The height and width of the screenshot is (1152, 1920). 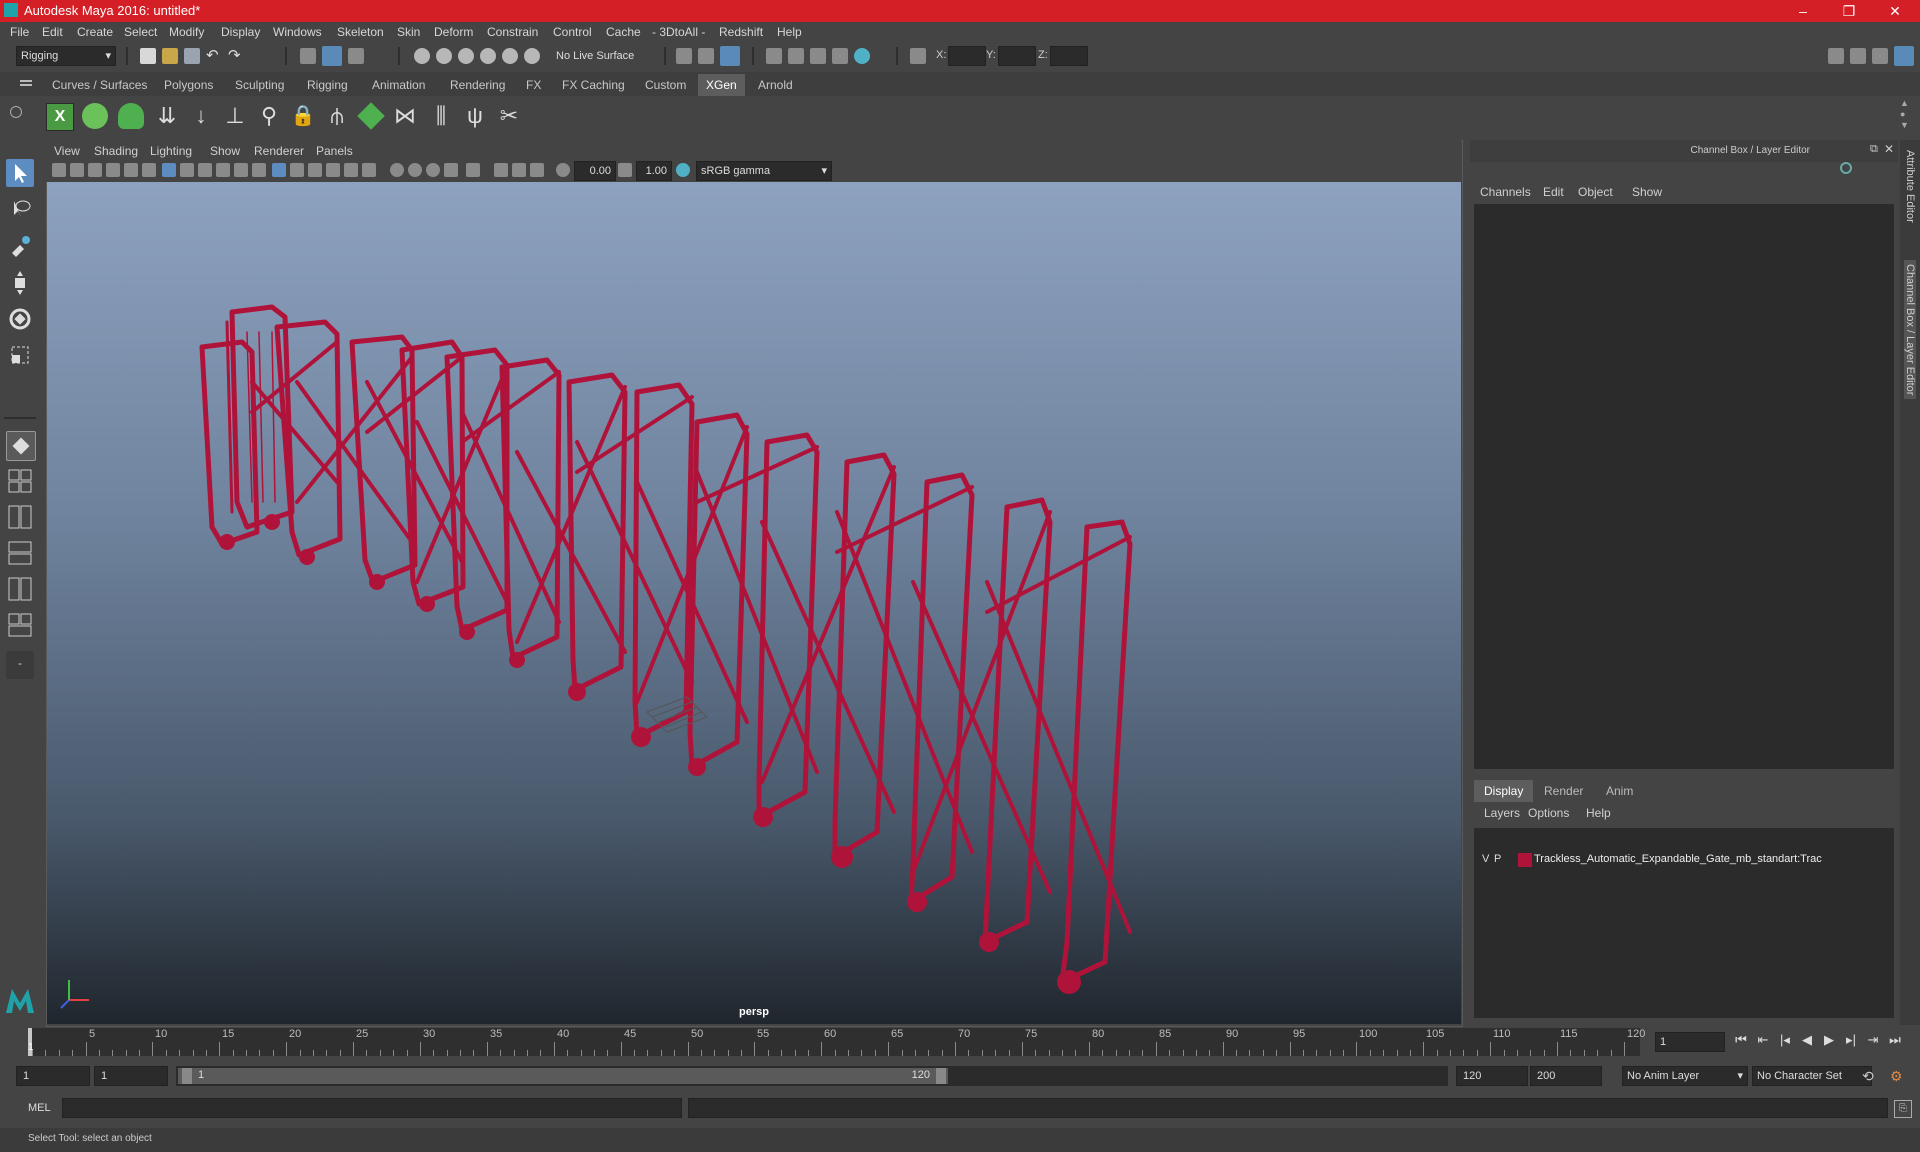 I want to click on textured-icon, so click(x=333, y=170).